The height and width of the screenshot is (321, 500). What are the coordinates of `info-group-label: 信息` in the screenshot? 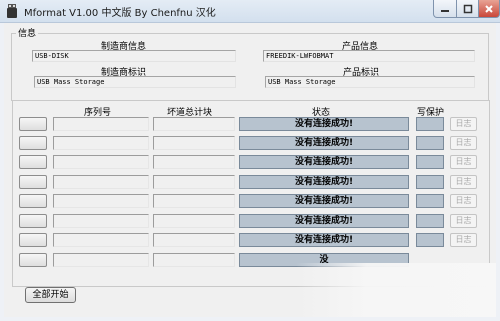 It's located at (27, 32).